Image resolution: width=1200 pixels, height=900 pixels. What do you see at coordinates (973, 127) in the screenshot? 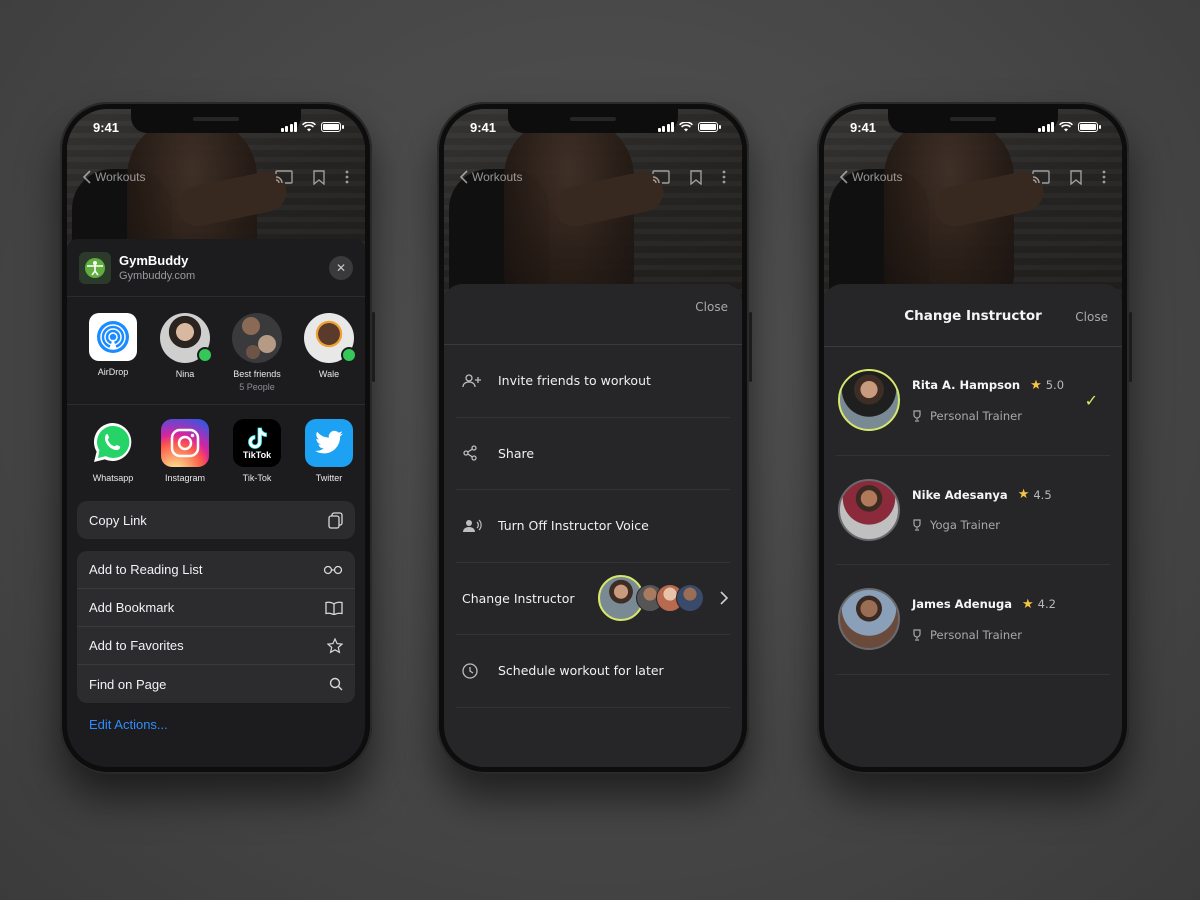
I see `status-bar: 9:41` at bounding box center [973, 127].